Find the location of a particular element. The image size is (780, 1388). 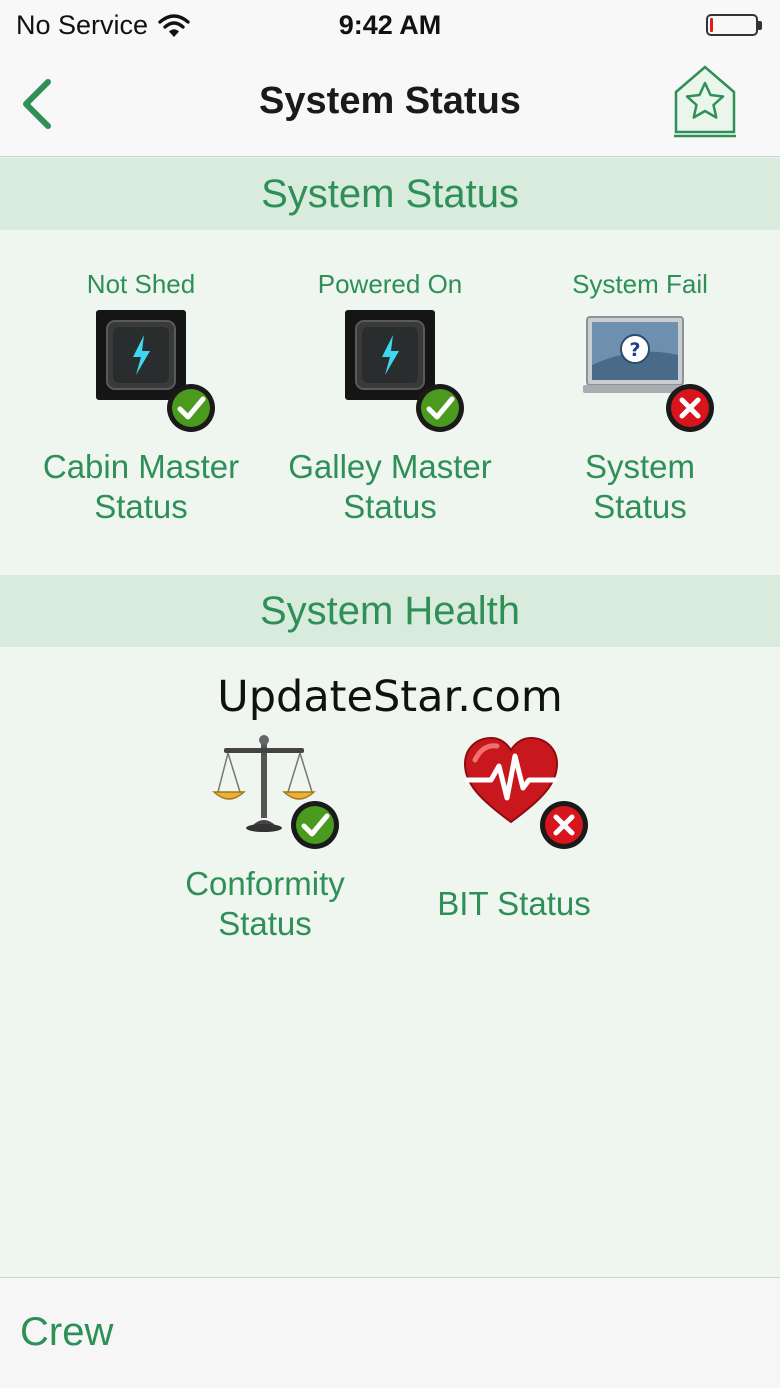

tile-galley-master-status: Powered On Galley Master Status is located at coordinates (390, 397).